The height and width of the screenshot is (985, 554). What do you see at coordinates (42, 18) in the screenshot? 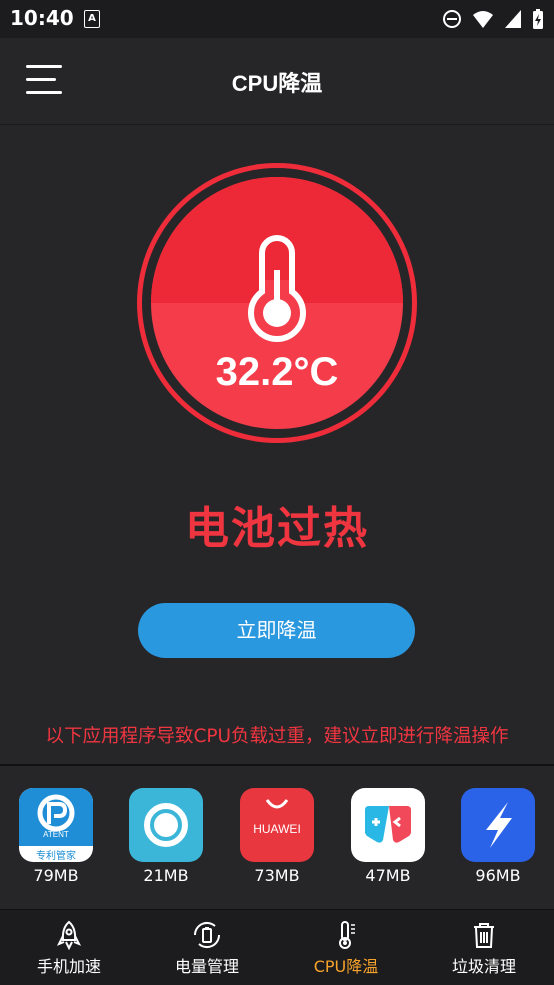
I see `status-time: 10:40` at bounding box center [42, 18].